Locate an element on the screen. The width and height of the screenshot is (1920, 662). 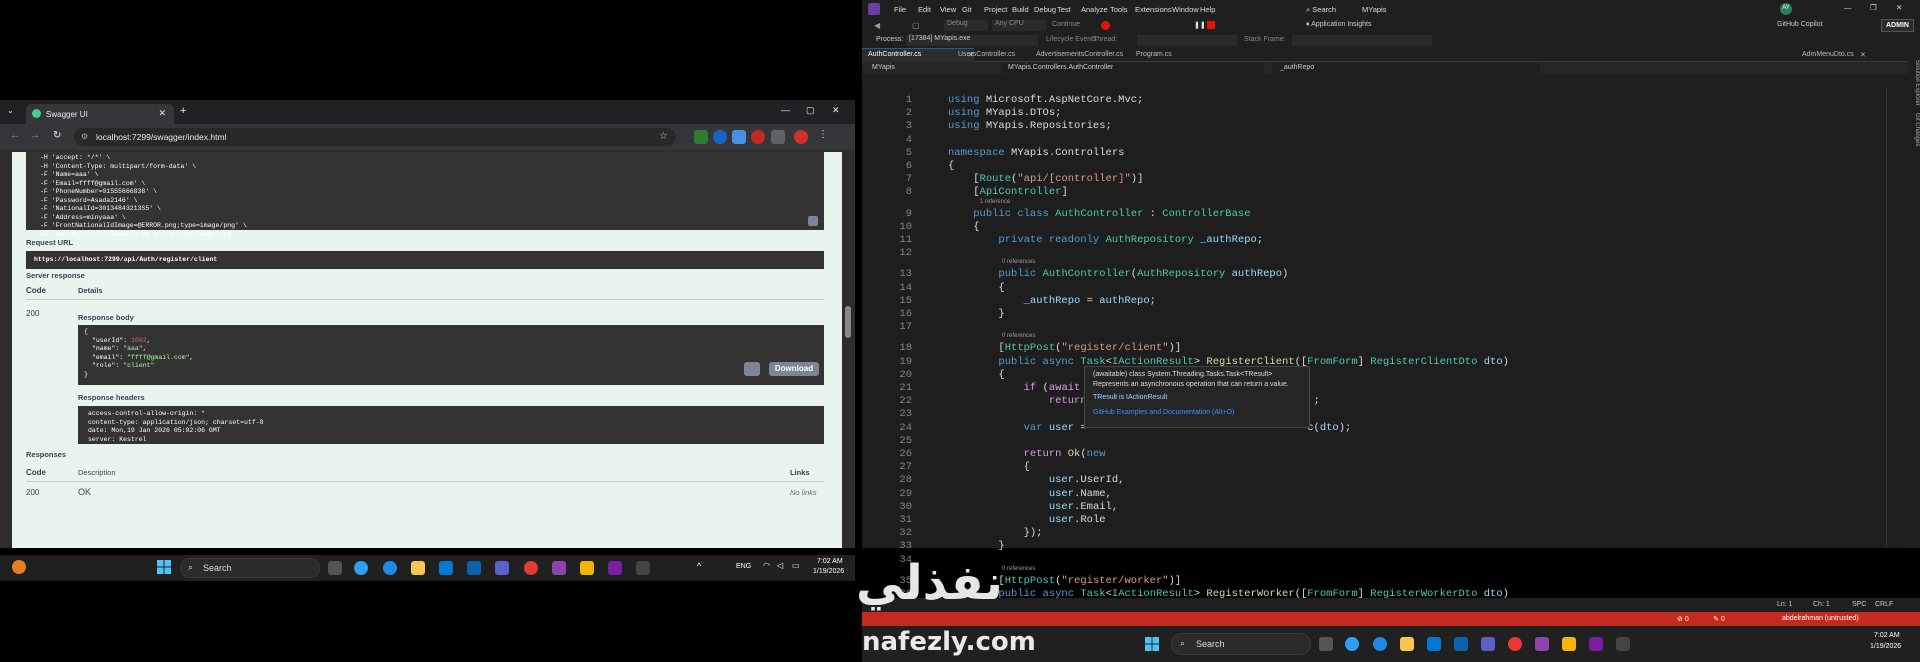
tab-right: AdmMenuDto.cs is located at coordinates (1828, 54).